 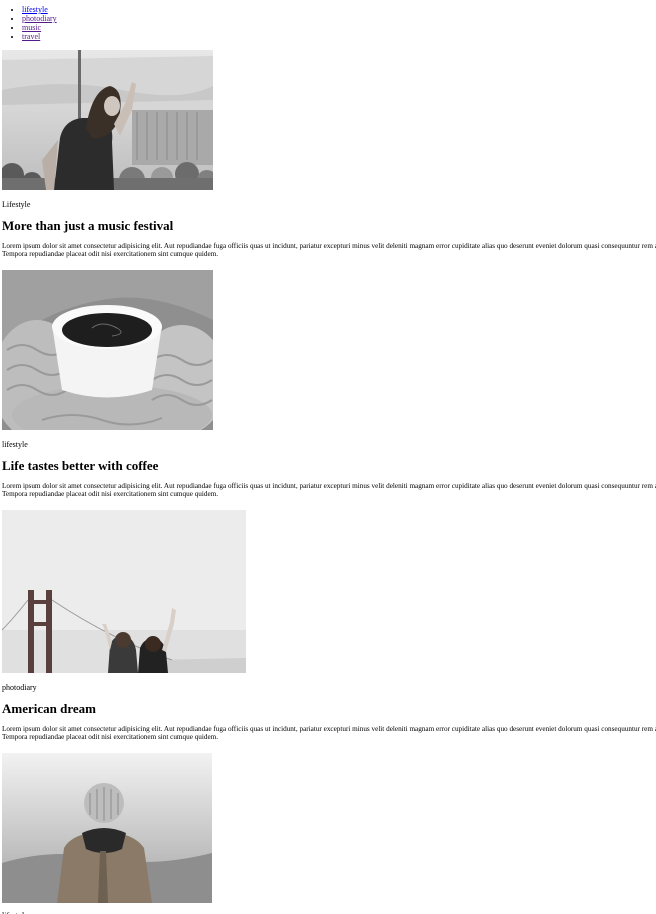 I want to click on category-nav: lifestyle photodiary music travel, so click(x=28, y=23).